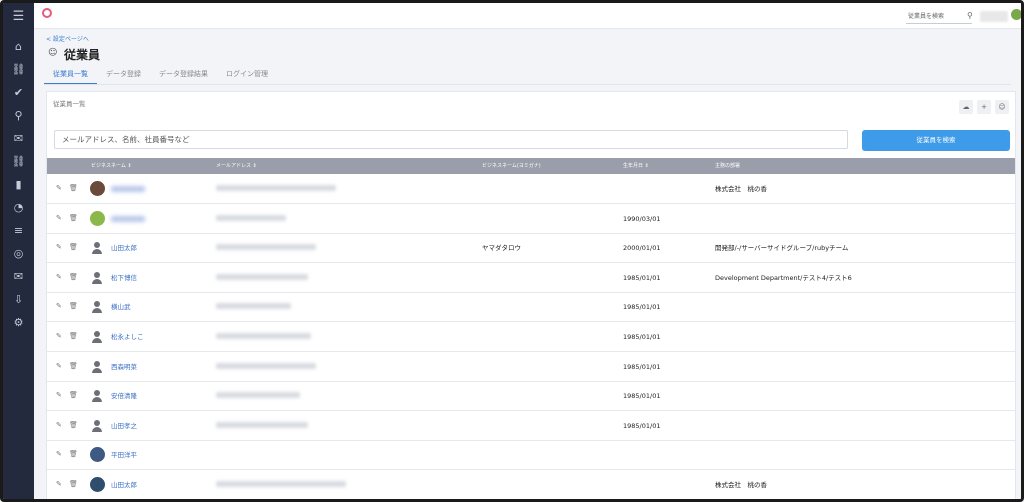 The height and width of the screenshot is (502, 1024). I want to click on employee-search-input: メールアドレス、名前、社員番号など, so click(451, 139).